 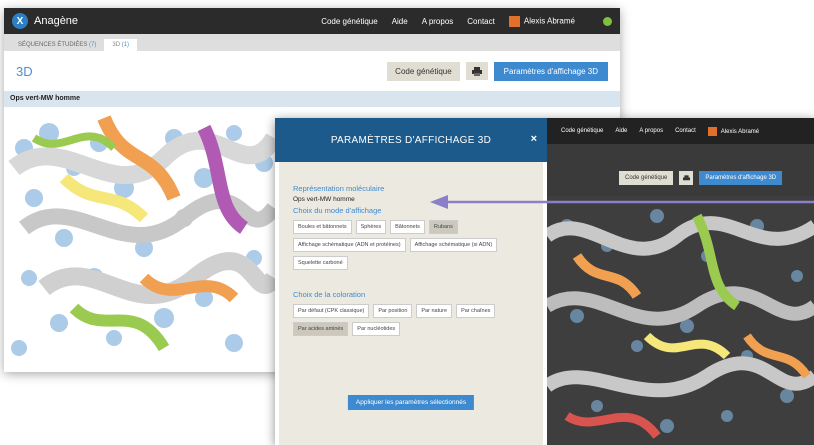 What do you see at coordinates (646, 178) in the screenshot?
I see `front-code-genetique-button: Code génétique` at bounding box center [646, 178].